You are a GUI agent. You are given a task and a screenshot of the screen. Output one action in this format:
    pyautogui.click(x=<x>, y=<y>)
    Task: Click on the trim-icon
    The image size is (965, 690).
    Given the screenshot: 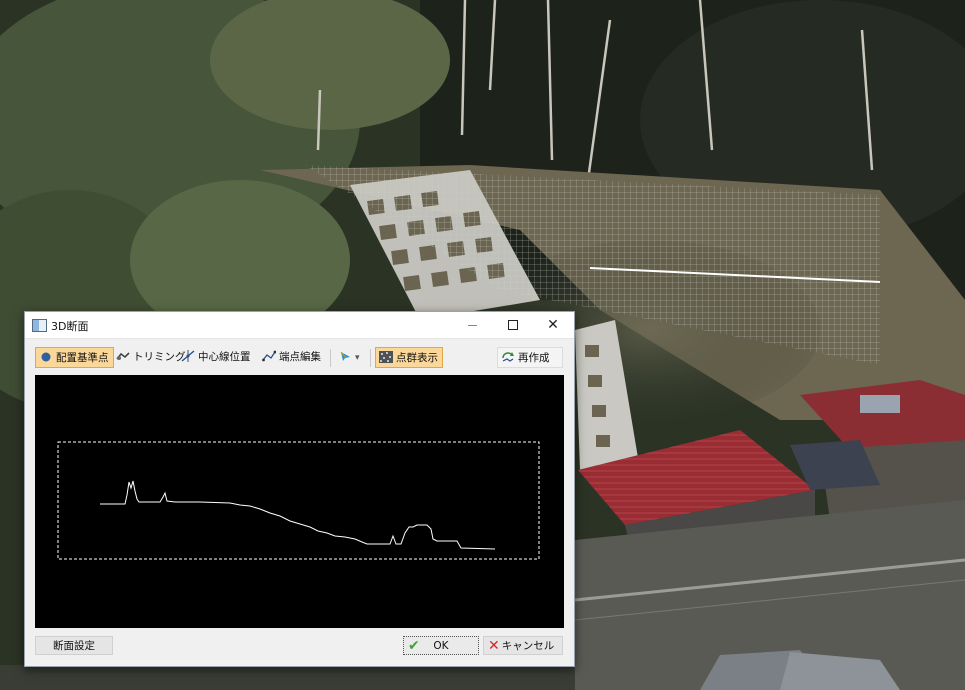 What is the action you would take?
    pyautogui.click(x=123, y=356)
    